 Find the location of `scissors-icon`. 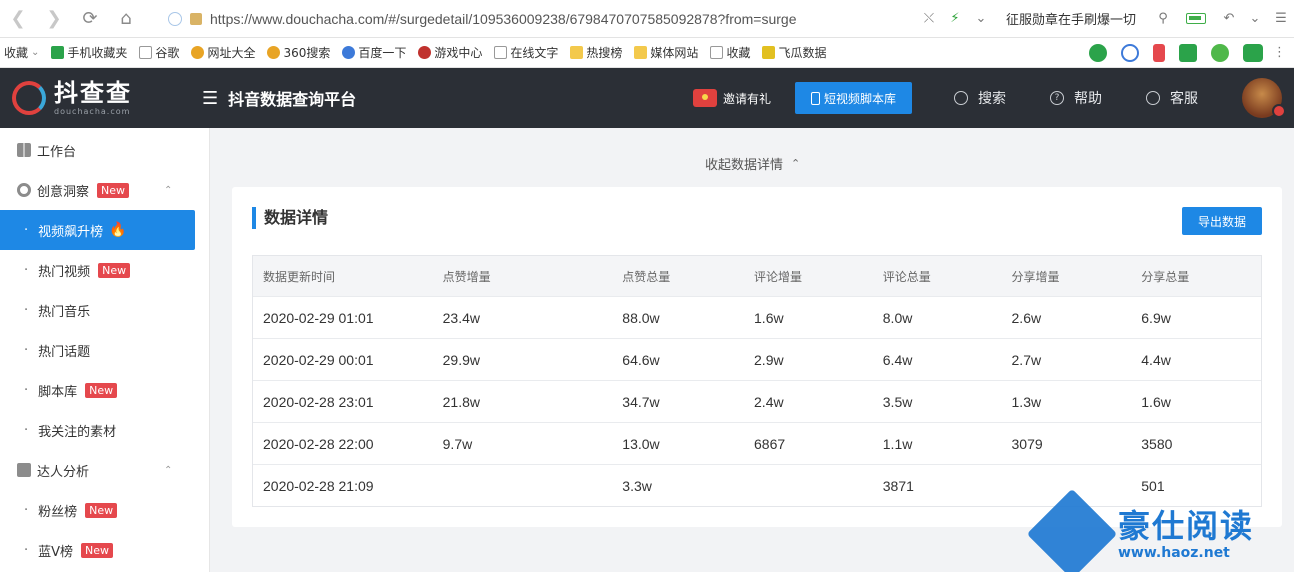

scissors-icon is located at coordinates (1159, 52).